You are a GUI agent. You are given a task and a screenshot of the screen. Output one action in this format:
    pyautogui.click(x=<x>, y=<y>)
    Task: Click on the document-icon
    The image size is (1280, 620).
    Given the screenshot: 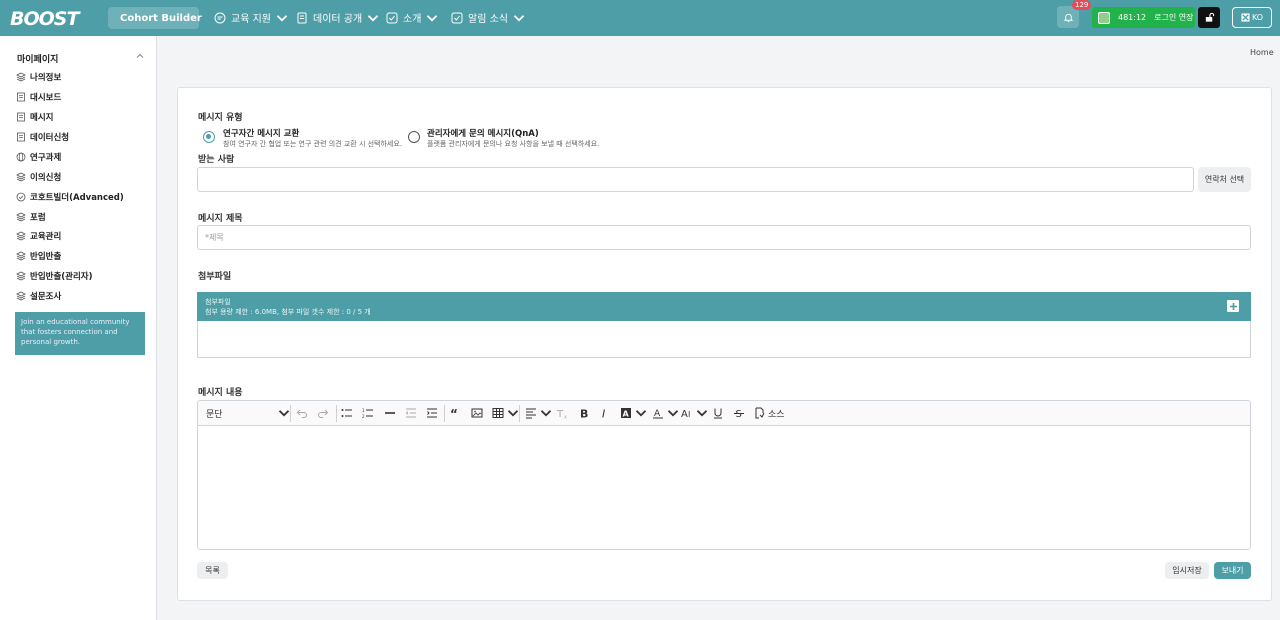 What is the action you would take?
    pyautogui.click(x=21, y=97)
    